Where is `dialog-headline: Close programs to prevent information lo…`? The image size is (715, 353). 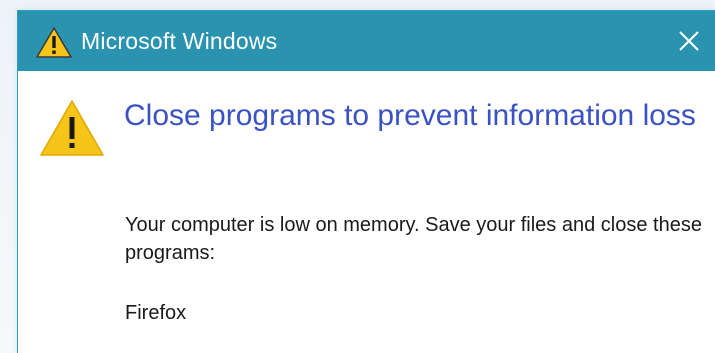 dialog-headline: Close programs to prevent information lo… is located at coordinates (410, 115).